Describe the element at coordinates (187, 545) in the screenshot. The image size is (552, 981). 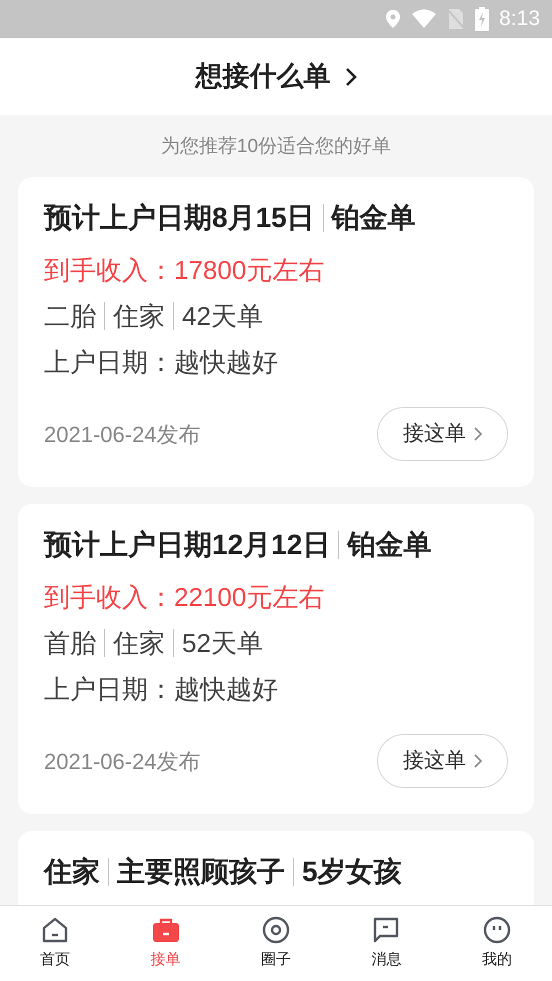
I see `order-title: 预计上户日期12月12日` at that location.